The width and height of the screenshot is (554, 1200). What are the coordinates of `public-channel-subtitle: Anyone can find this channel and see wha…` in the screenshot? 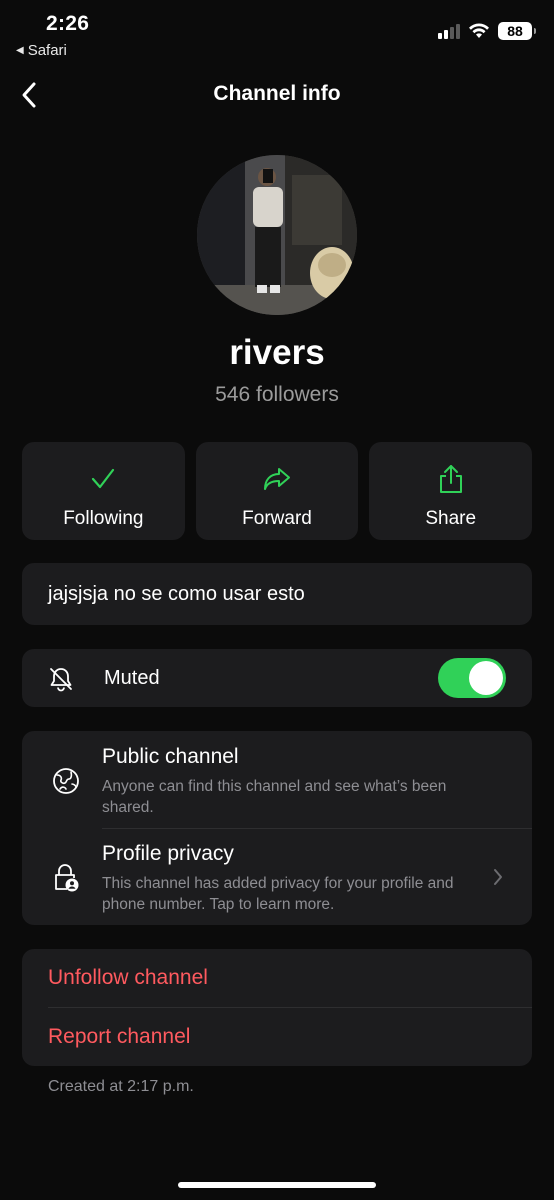 It's located at (274, 797).